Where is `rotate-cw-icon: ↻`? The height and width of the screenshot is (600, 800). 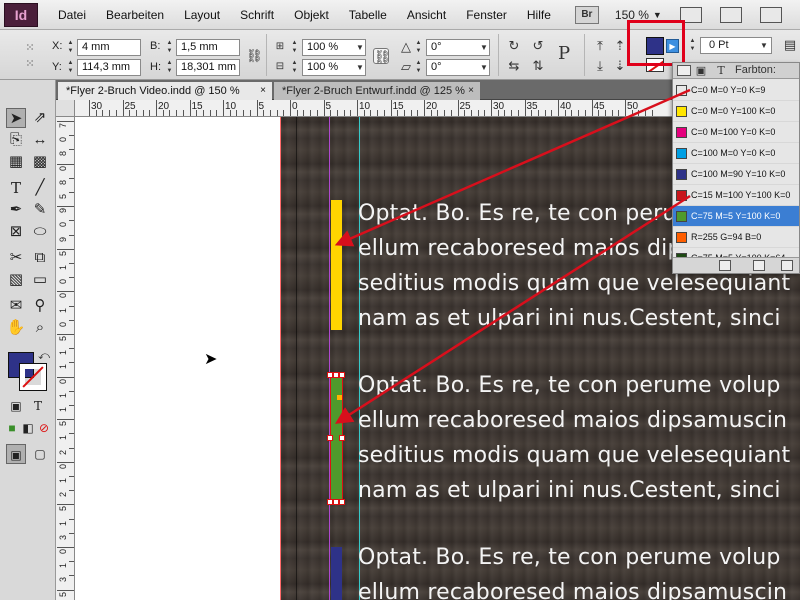
rotate-cw-icon: ↻ is located at coordinates (514, 46).